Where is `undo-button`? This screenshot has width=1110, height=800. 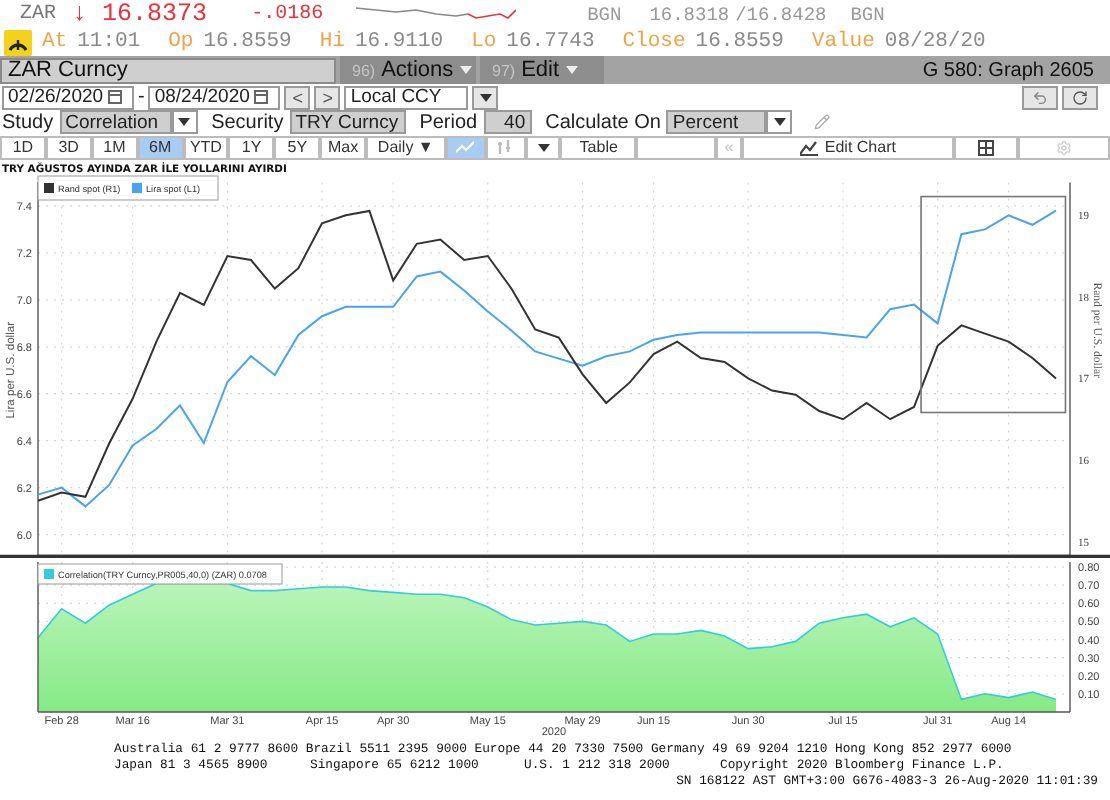
undo-button is located at coordinates (1040, 97).